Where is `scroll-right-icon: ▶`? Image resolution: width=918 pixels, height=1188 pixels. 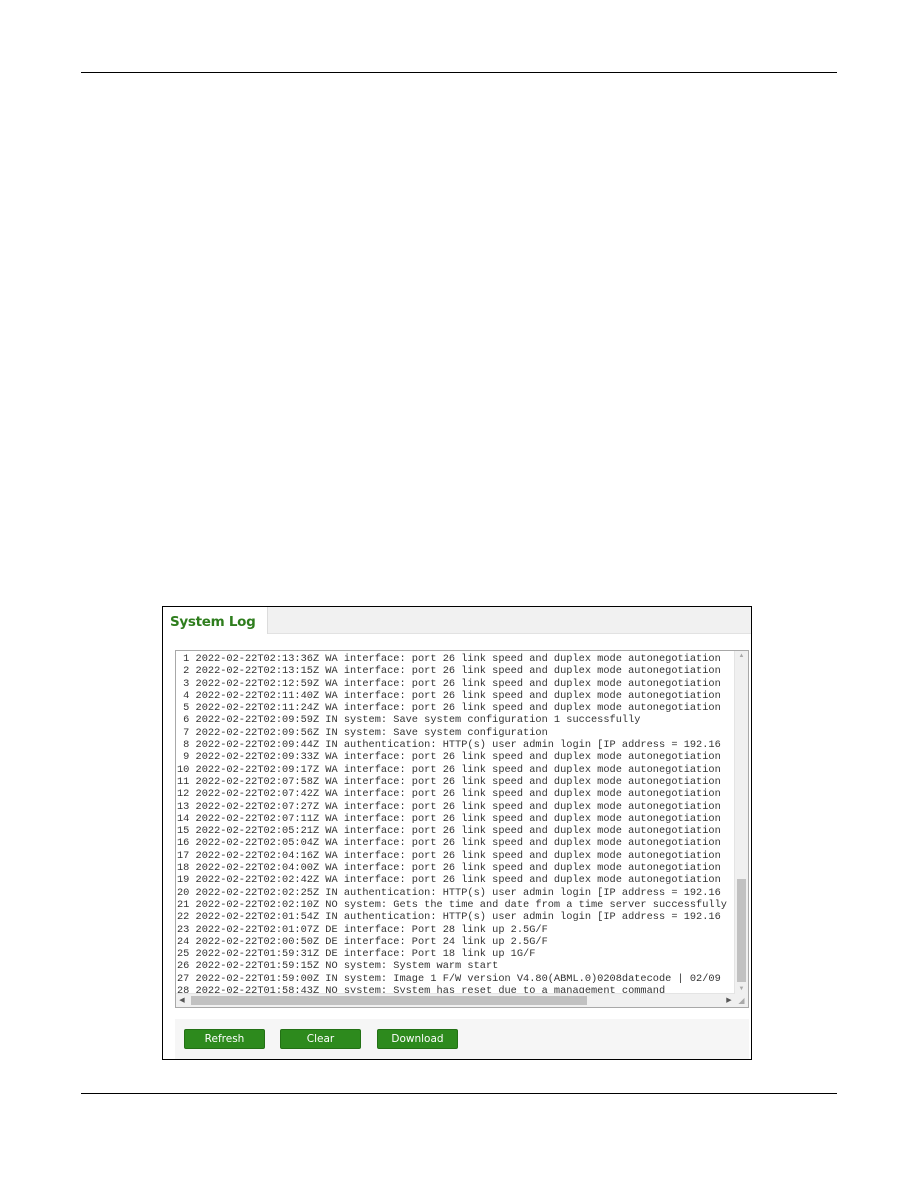
scroll-right-icon: ▶ is located at coordinates (729, 1000).